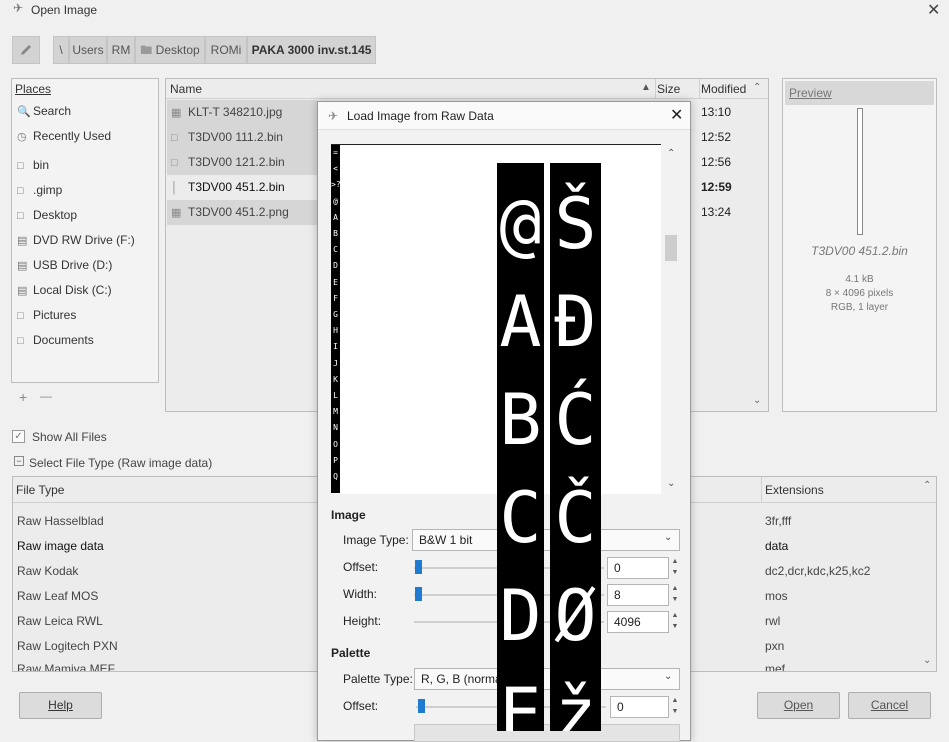 This screenshot has width=949, height=742. Describe the element at coordinates (121, 50) in the screenshot. I see `path-segment: RM` at that location.